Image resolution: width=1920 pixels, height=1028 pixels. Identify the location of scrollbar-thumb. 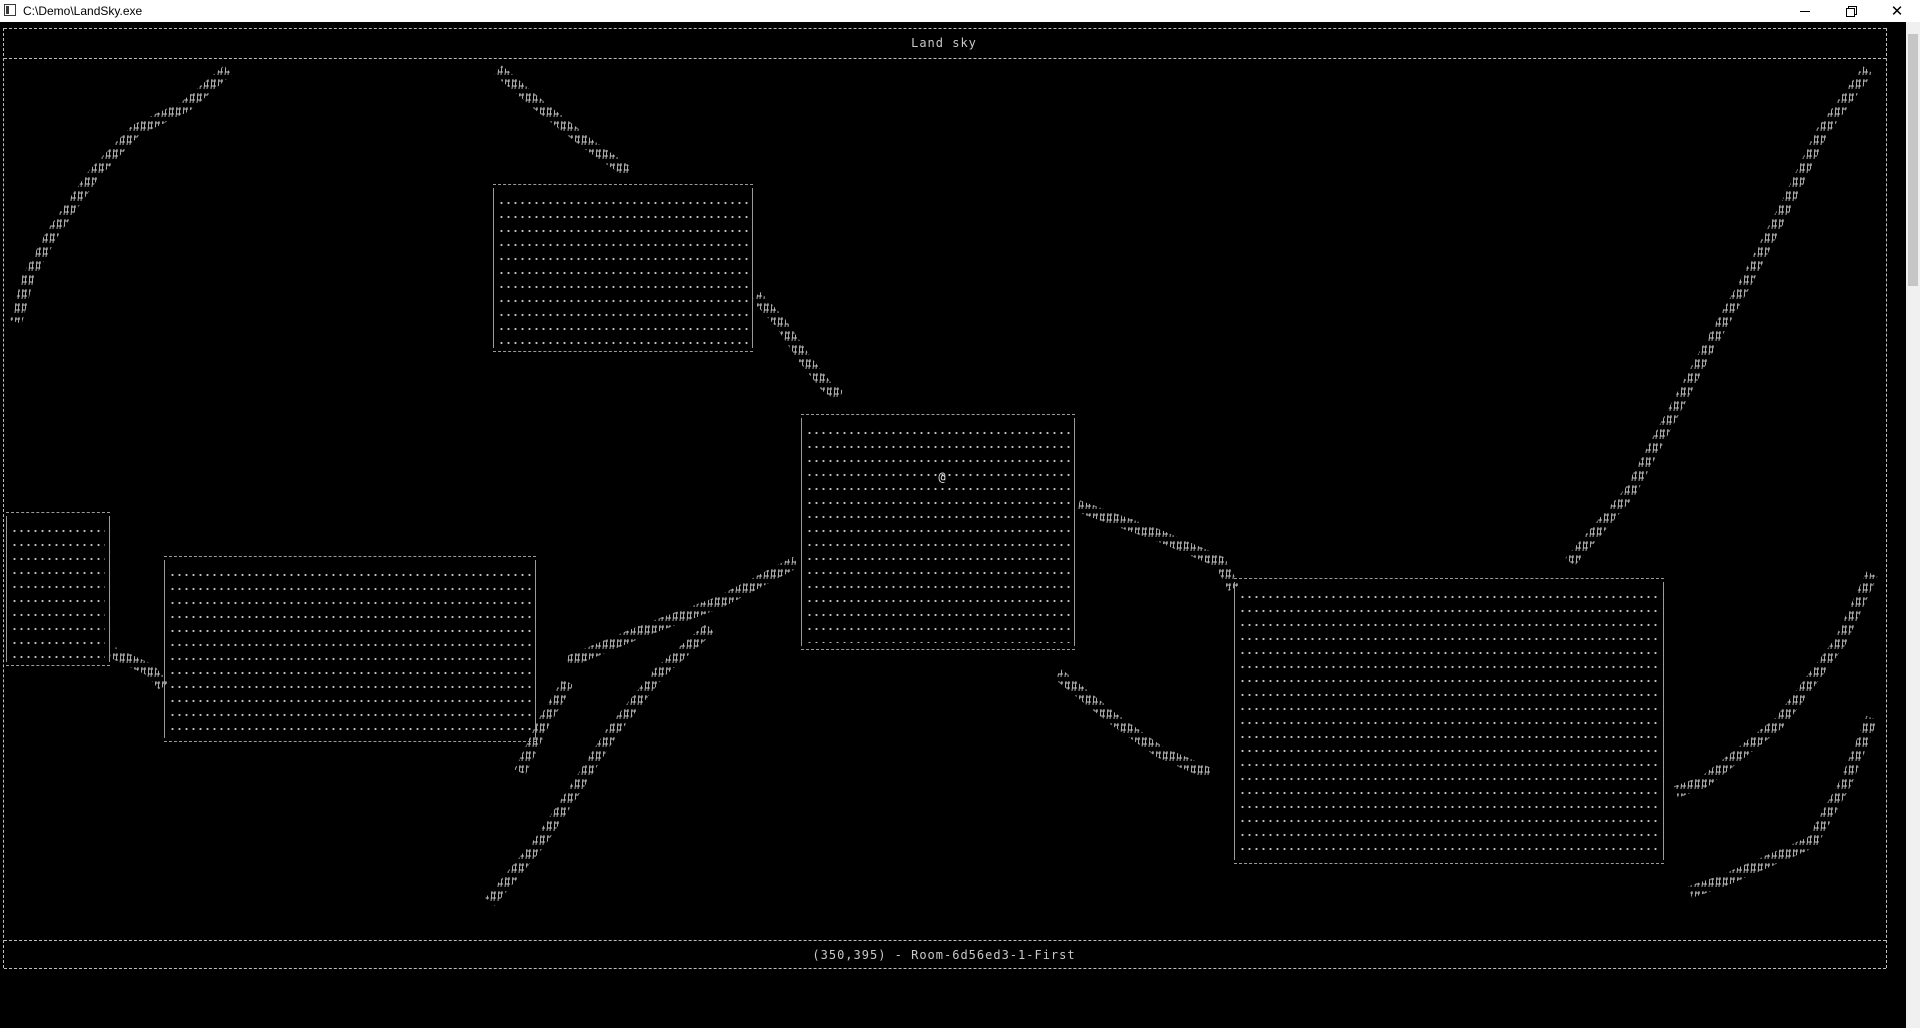
(1913, 160).